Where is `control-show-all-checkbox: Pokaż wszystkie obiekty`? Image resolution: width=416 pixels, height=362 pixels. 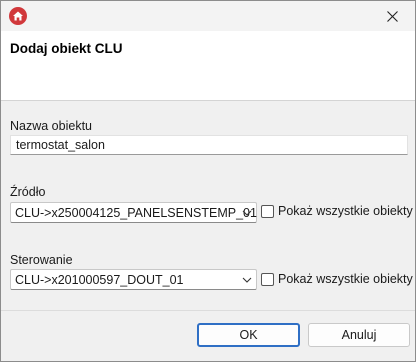 control-show-all-checkbox: Pokaż wszystkie obiekty is located at coordinates (337, 279).